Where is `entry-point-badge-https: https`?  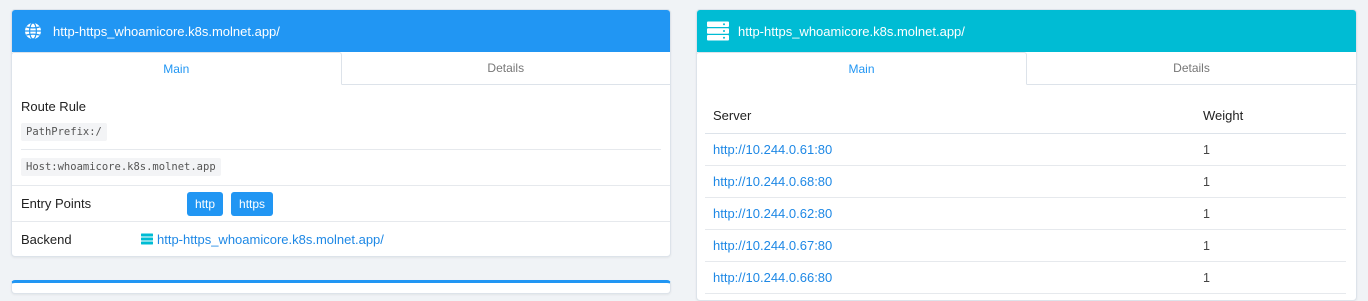 entry-point-badge-https: https is located at coordinates (252, 203).